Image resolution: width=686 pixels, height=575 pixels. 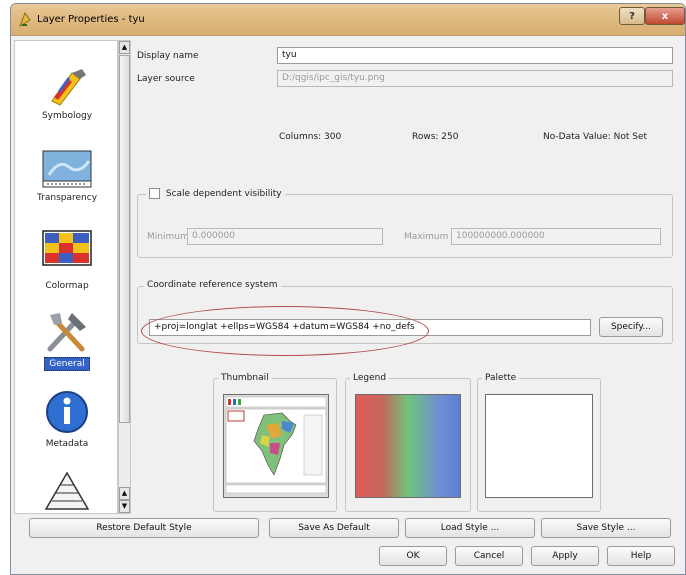 I want to click on ok-button: OK, so click(x=413, y=556).